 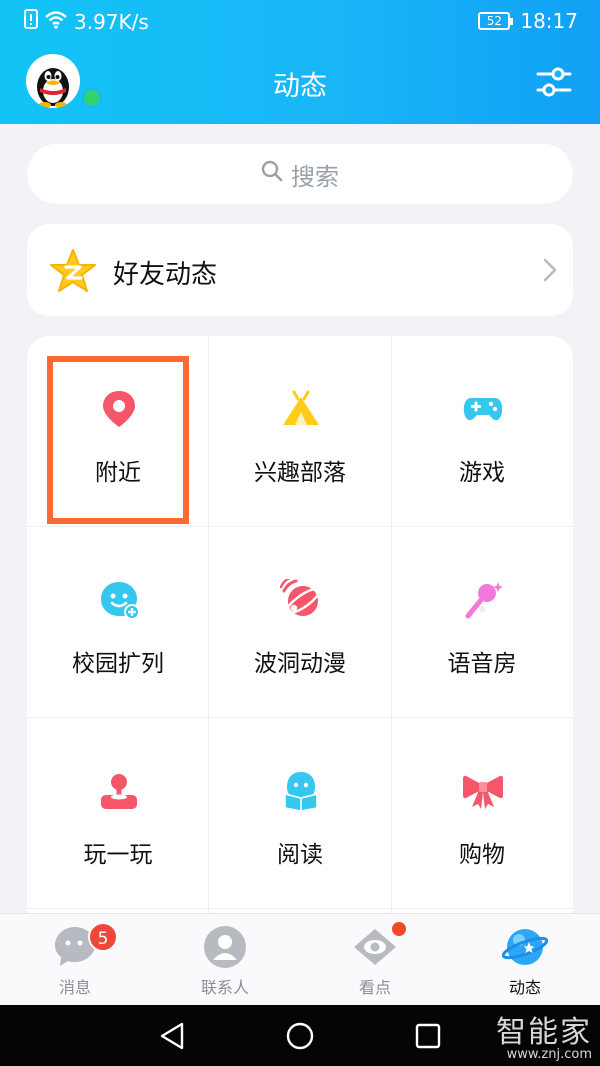 What do you see at coordinates (482, 664) in the screenshot?
I see `grid-item-label: 语音房` at bounding box center [482, 664].